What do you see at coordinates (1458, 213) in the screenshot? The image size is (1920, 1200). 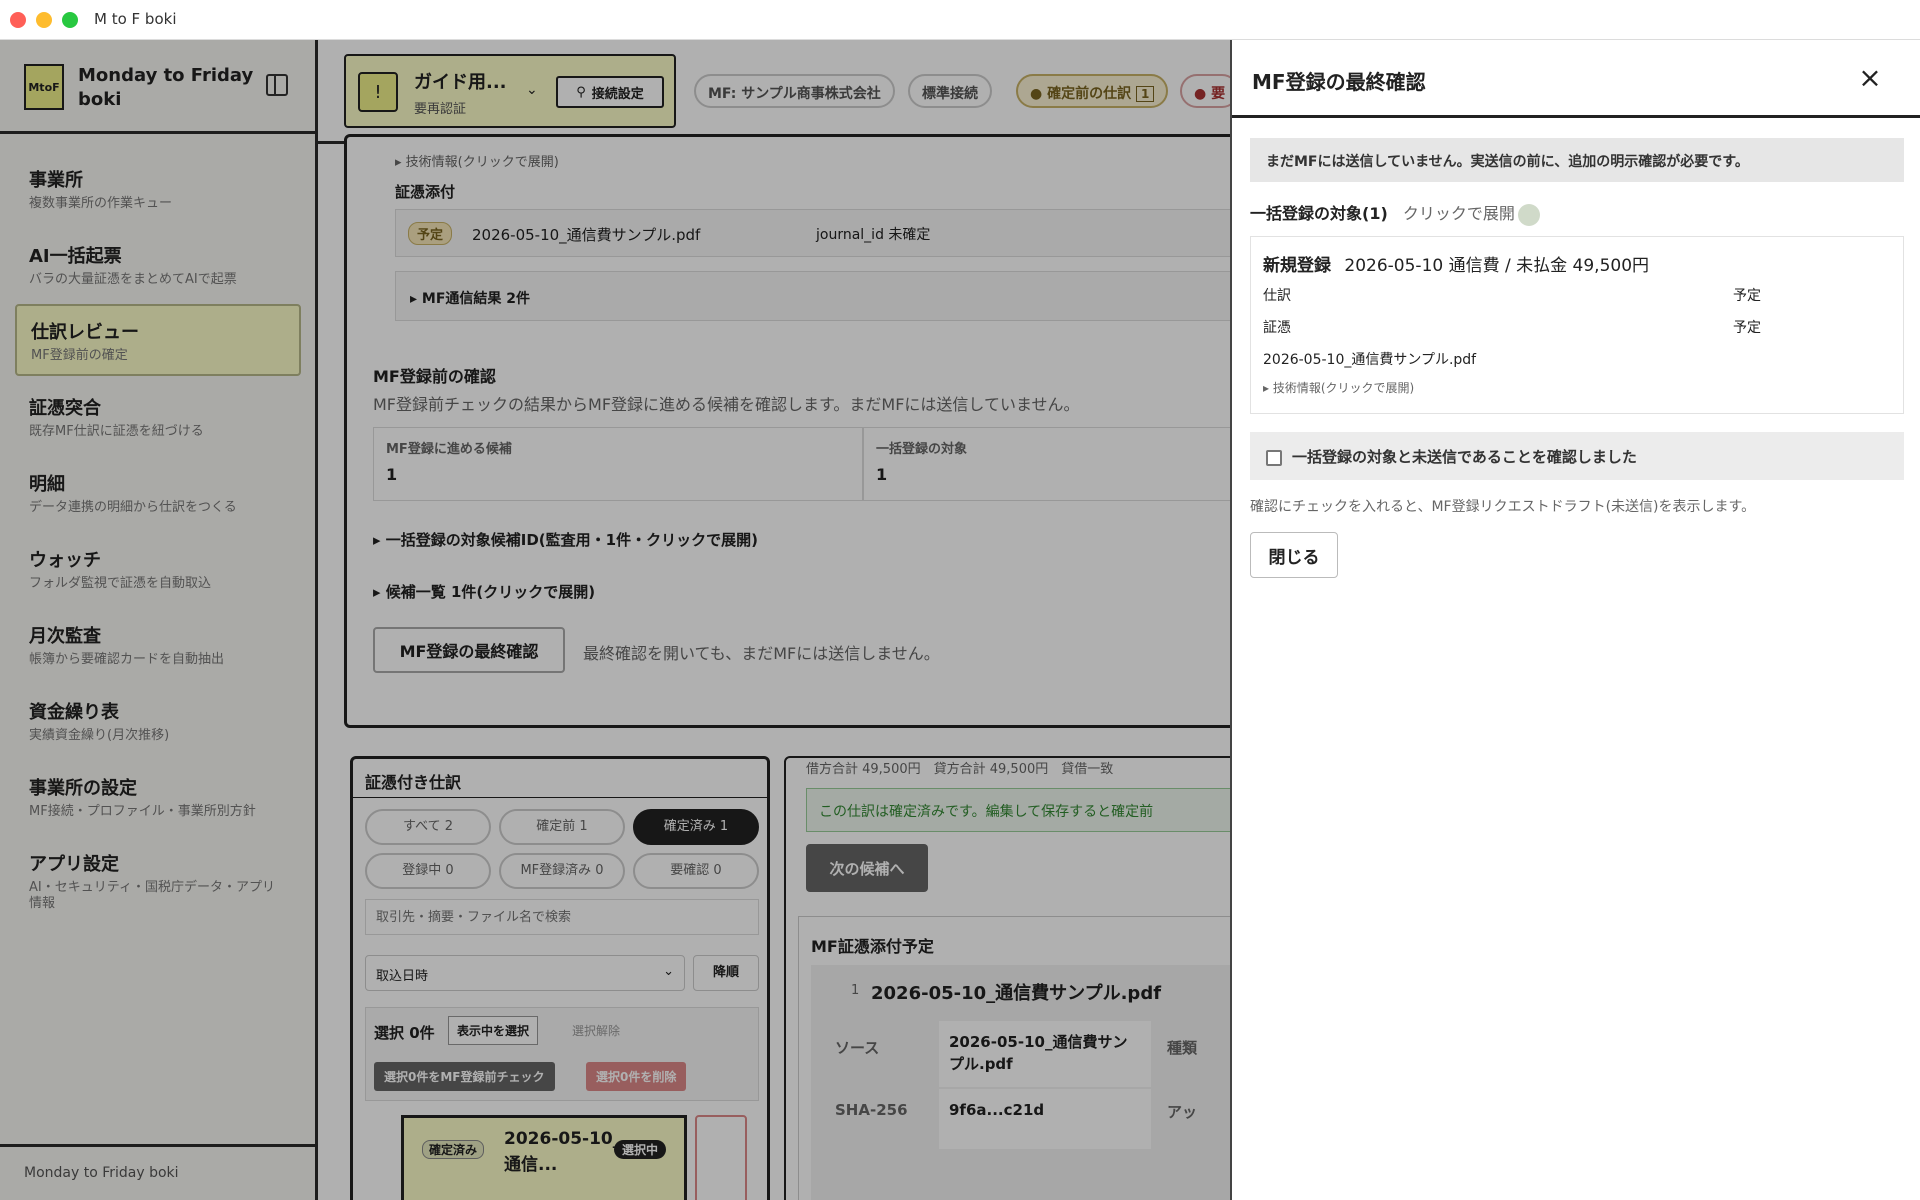 I see `bulk-target-hint: クリックで展開` at bounding box center [1458, 213].